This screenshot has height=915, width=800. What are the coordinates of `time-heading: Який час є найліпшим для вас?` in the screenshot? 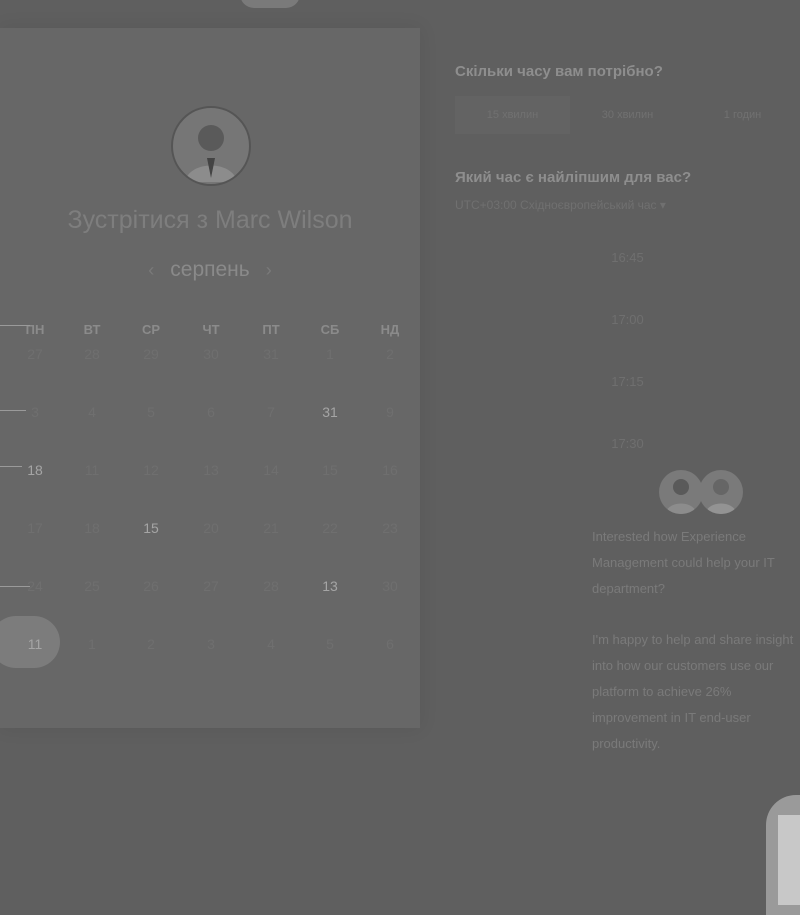 It's located at (573, 177).